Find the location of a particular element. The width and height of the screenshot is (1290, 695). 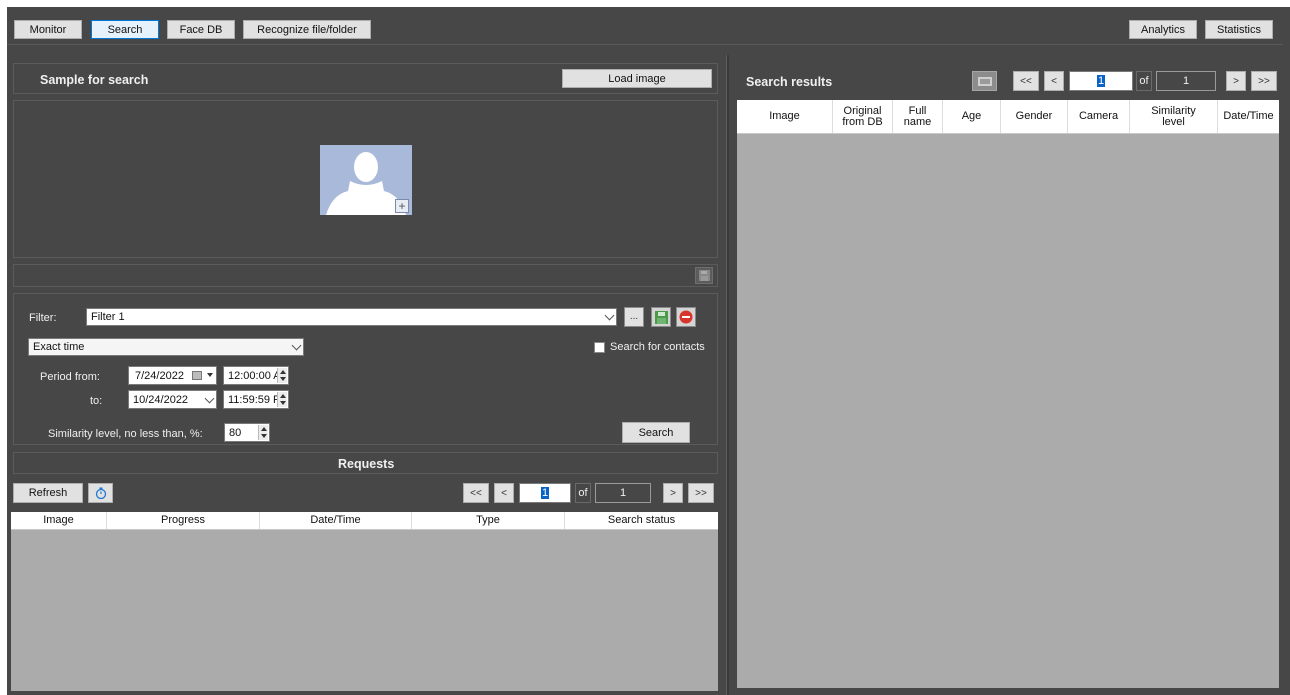

to-time-spinner: 11:59:59 P is located at coordinates (256, 399).